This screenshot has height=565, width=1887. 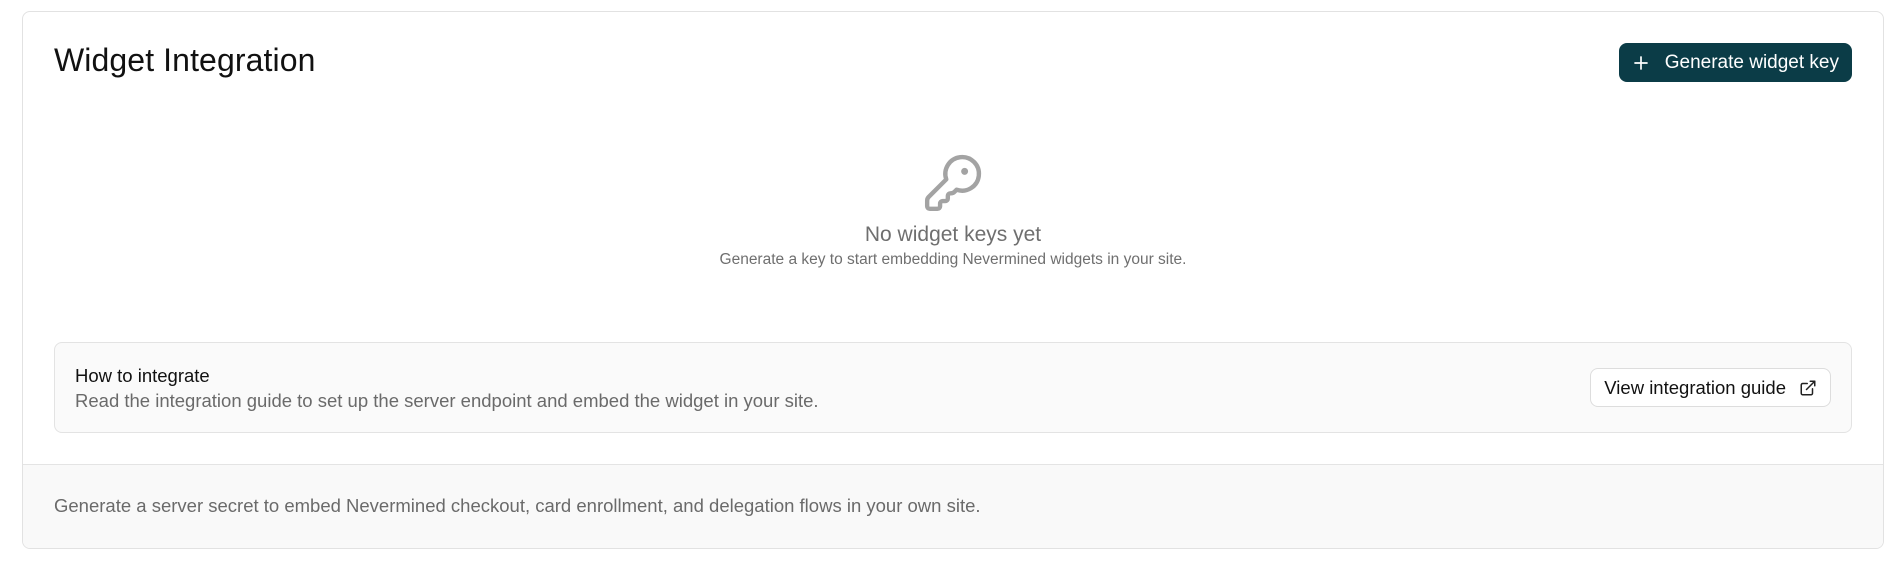 I want to click on empty-state-title: No widget keys yet, so click(x=953, y=234).